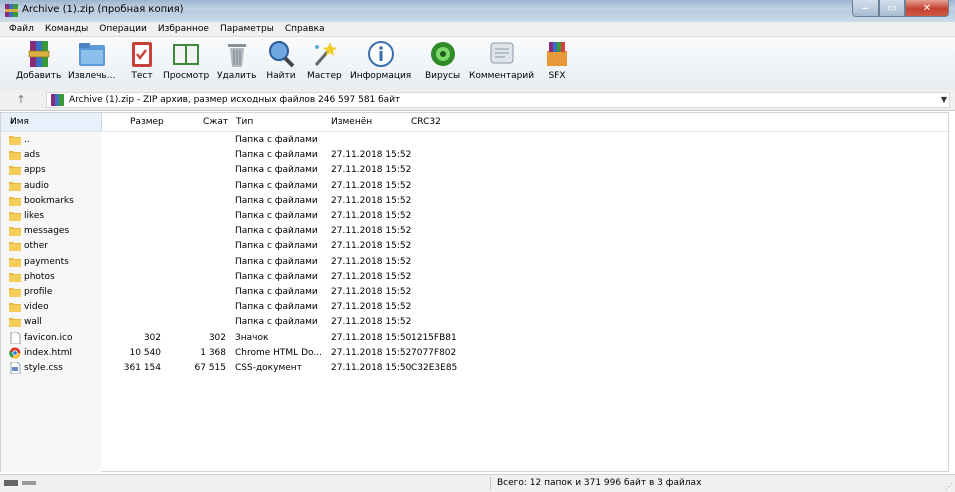 The image size is (955, 492). What do you see at coordinates (474, 140) in the screenshot?
I see `table-row: .. Папка с файлами` at bounding box center [474, 140].